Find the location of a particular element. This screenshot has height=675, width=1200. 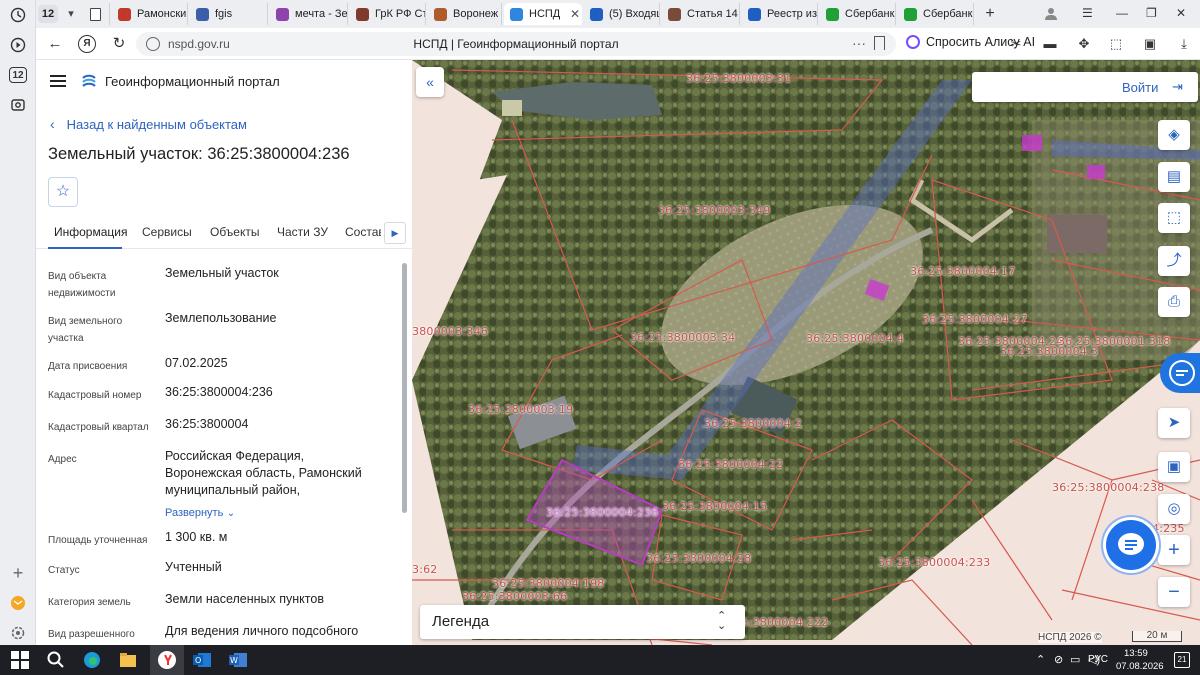

tab-services: Сервисы is located at coordinates (167, 232).